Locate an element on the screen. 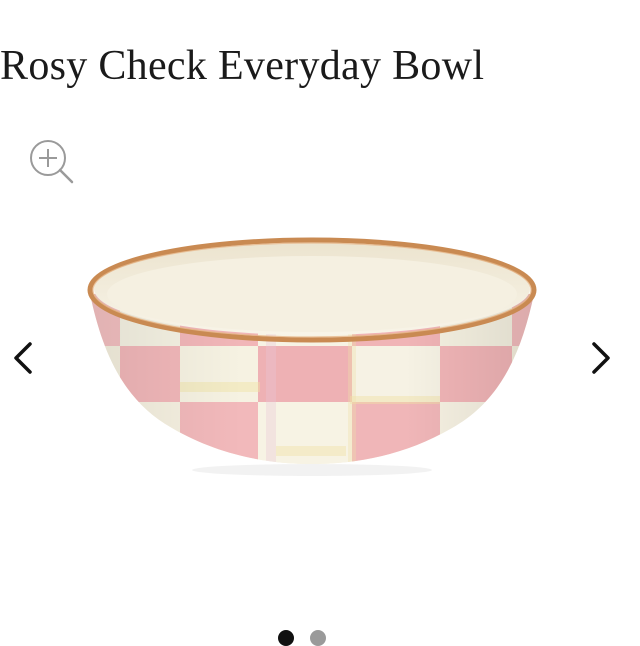  carousel-pagination is located at coordinates (306, 638).